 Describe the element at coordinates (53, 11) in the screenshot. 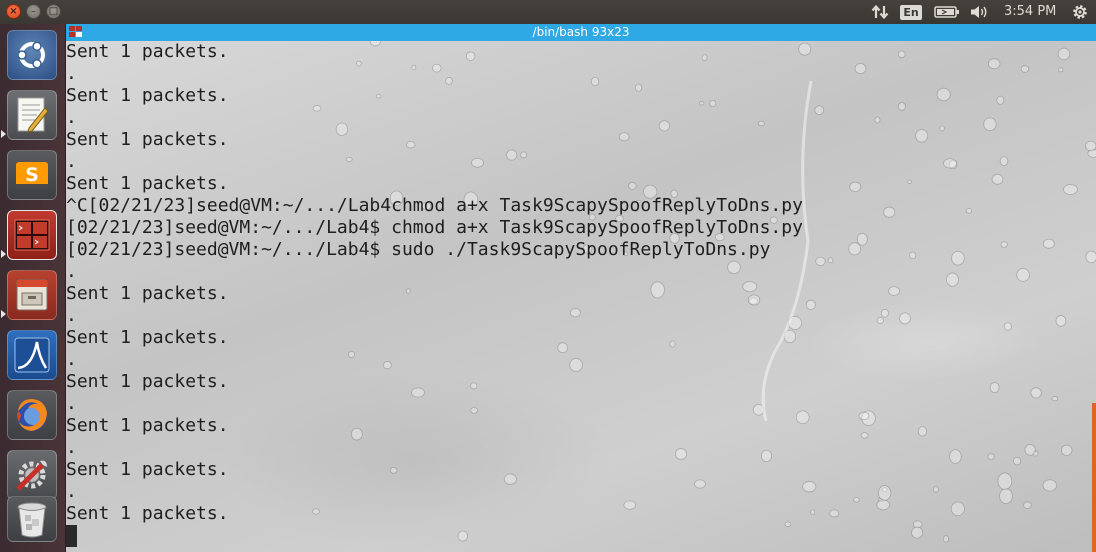

I see `window-maximize-button: □` at that location.